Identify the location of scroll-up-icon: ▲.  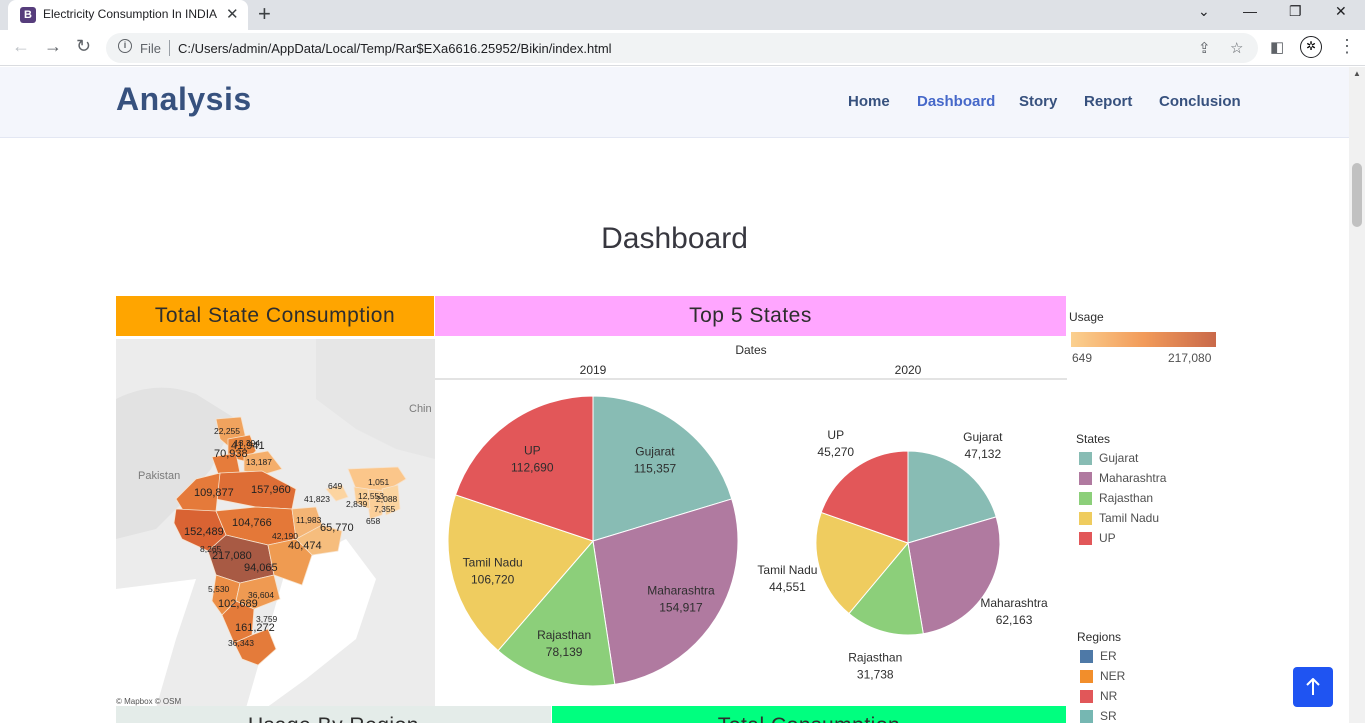
(1357, 73).